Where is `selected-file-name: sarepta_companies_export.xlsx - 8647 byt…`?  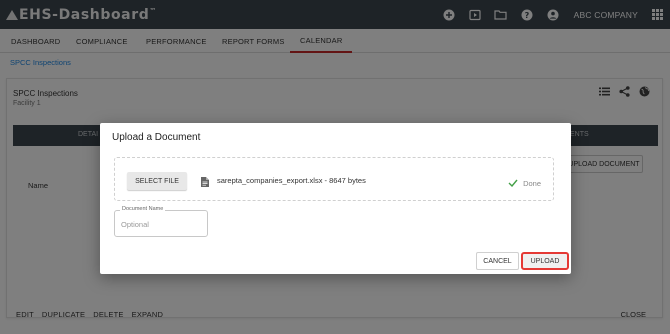
selected-file-name: sarepta_companies_export.xlsx - 8647 byt… is located at coordinates (291, 180).